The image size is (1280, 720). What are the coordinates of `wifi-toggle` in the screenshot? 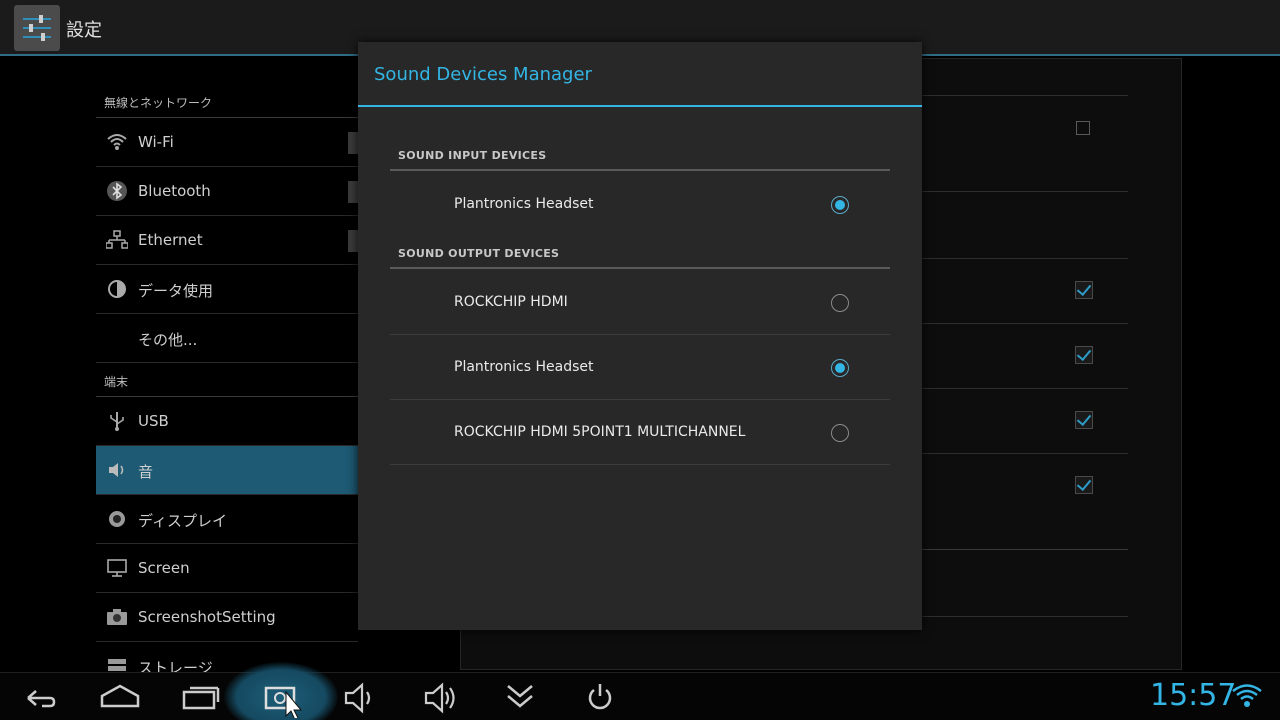 It's located at (353, 143).